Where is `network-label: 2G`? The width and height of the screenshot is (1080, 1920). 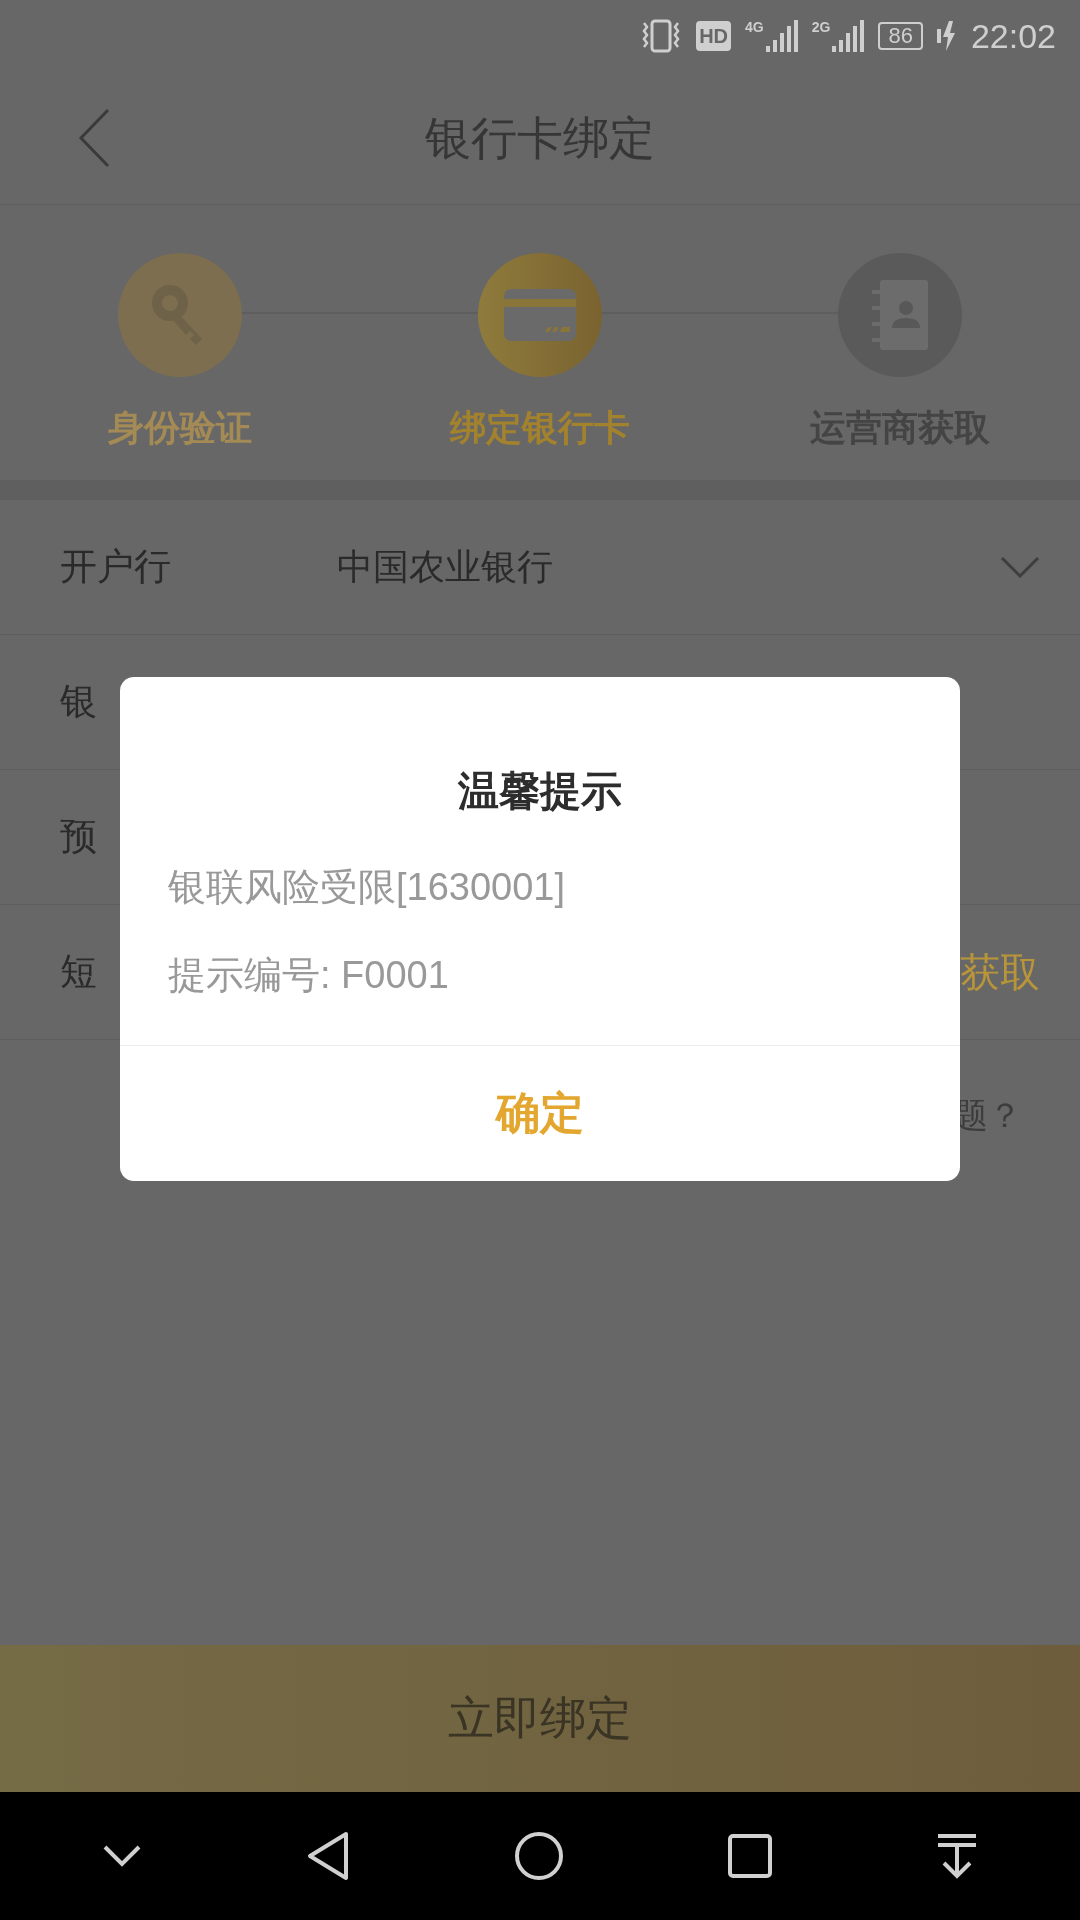 network-label: 2G is located at coordinates (821, 27).